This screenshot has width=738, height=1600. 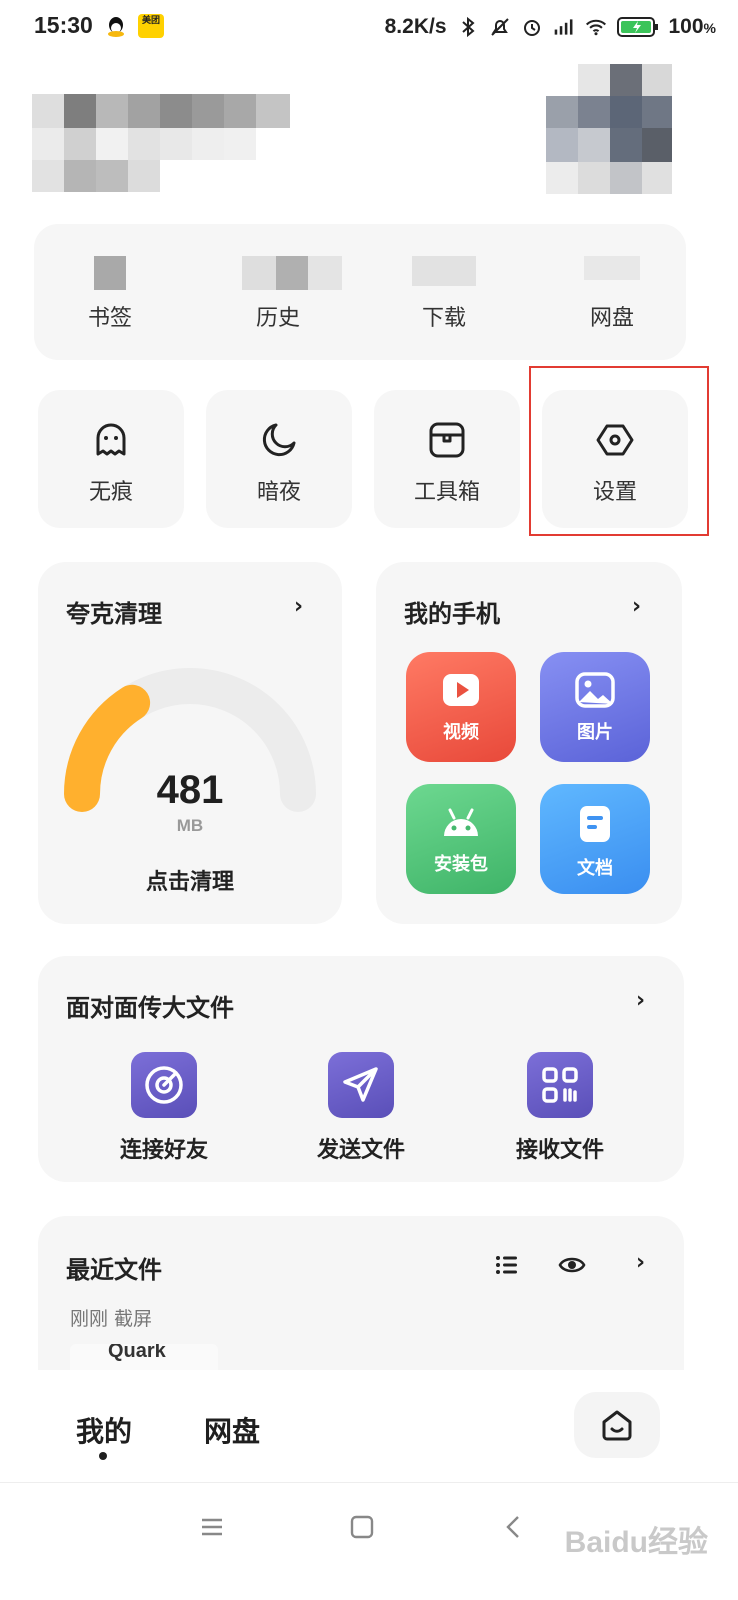 What do you see at coordinates (111, 439) in the screenshot?
I see `ghost-icon` at bounding box center [111, 439].